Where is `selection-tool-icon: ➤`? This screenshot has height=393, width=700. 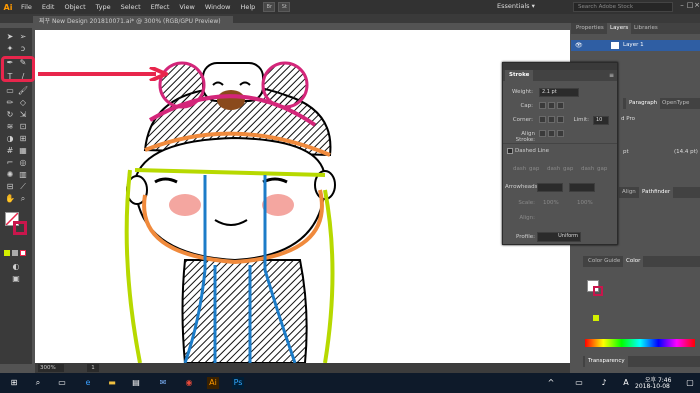
selection-tool-icon: ➤ is located at coordinates (10, 37).